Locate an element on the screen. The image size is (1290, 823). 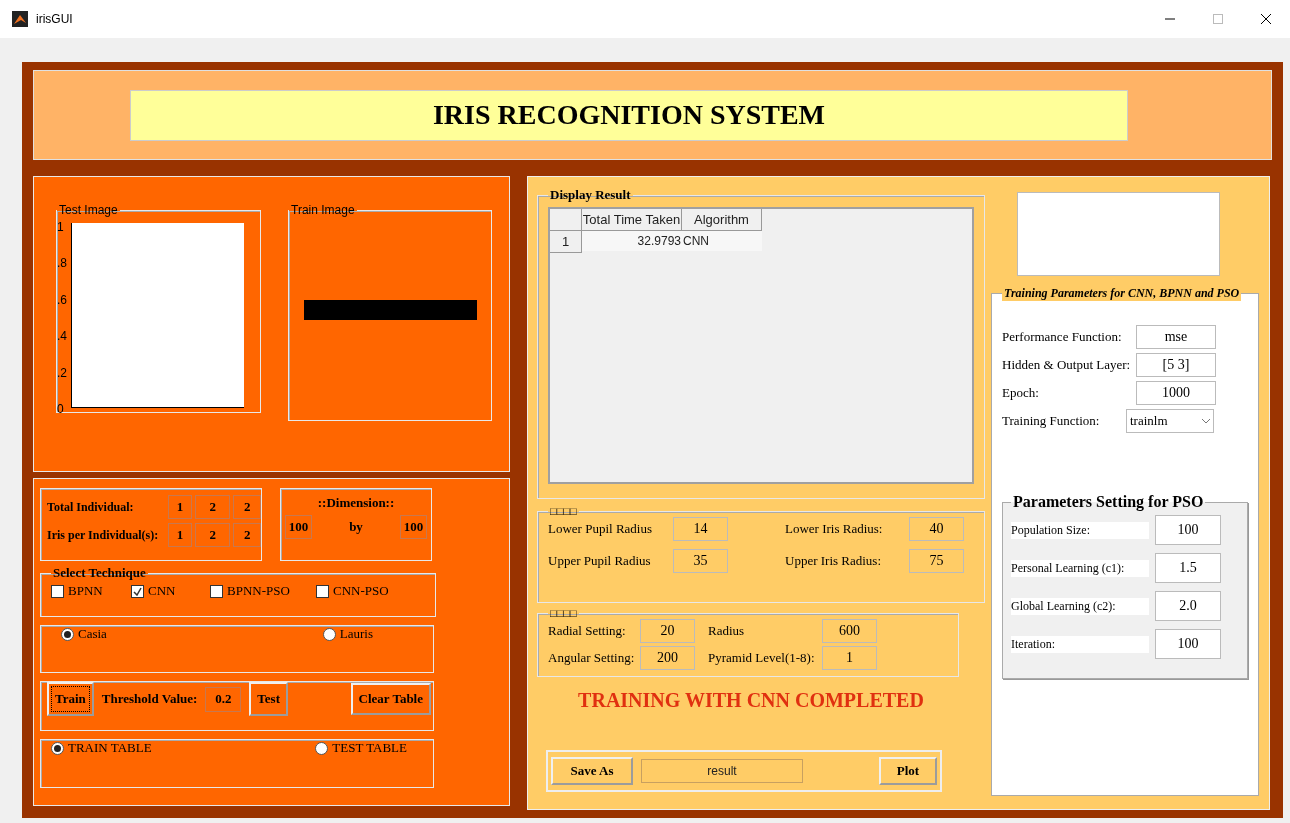
technique-checkbox: CNN-PSO is located at coordinates (366, 591).